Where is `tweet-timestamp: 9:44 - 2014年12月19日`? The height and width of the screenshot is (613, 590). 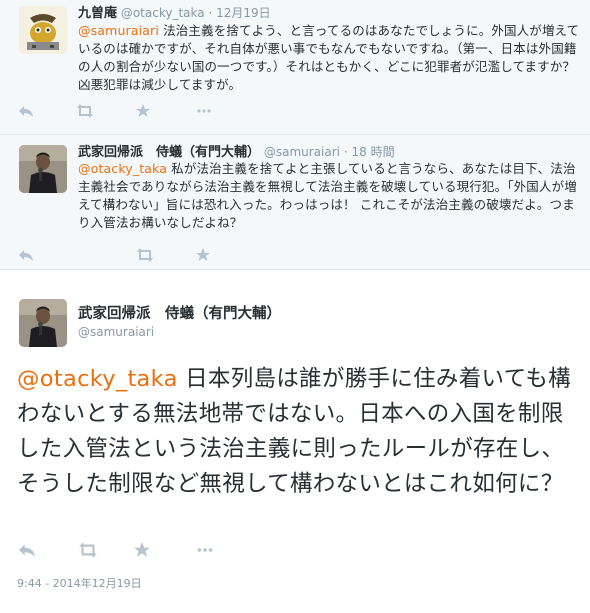
tweet-timestamp: 9:44 - 2014年12月19日 is located at coordinates (79, 583).